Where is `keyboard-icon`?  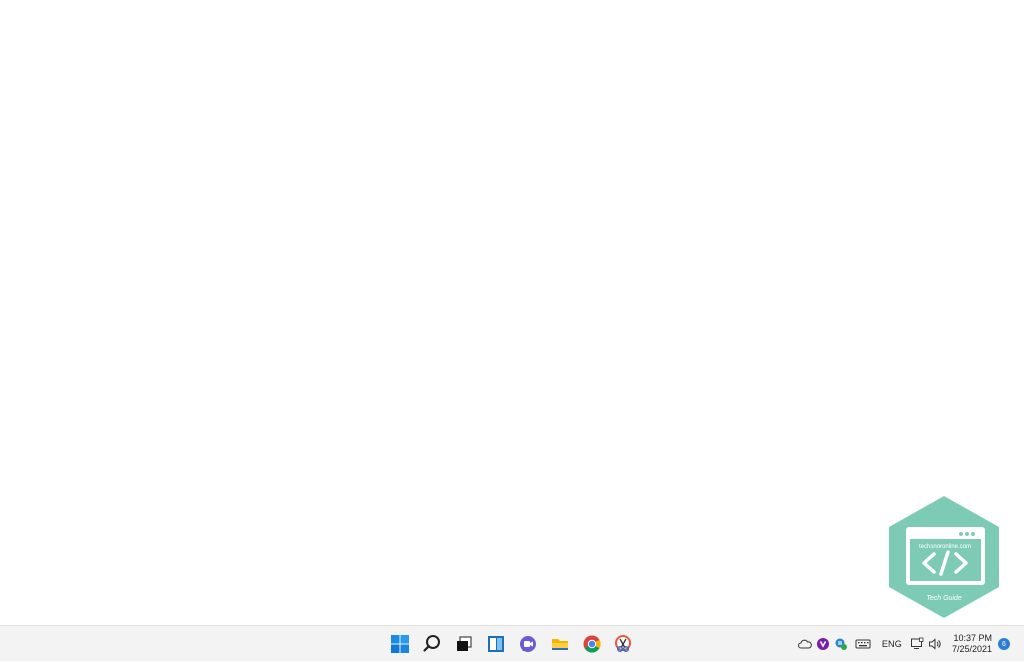 keyboard-icon is located at coordinates (863, 644).